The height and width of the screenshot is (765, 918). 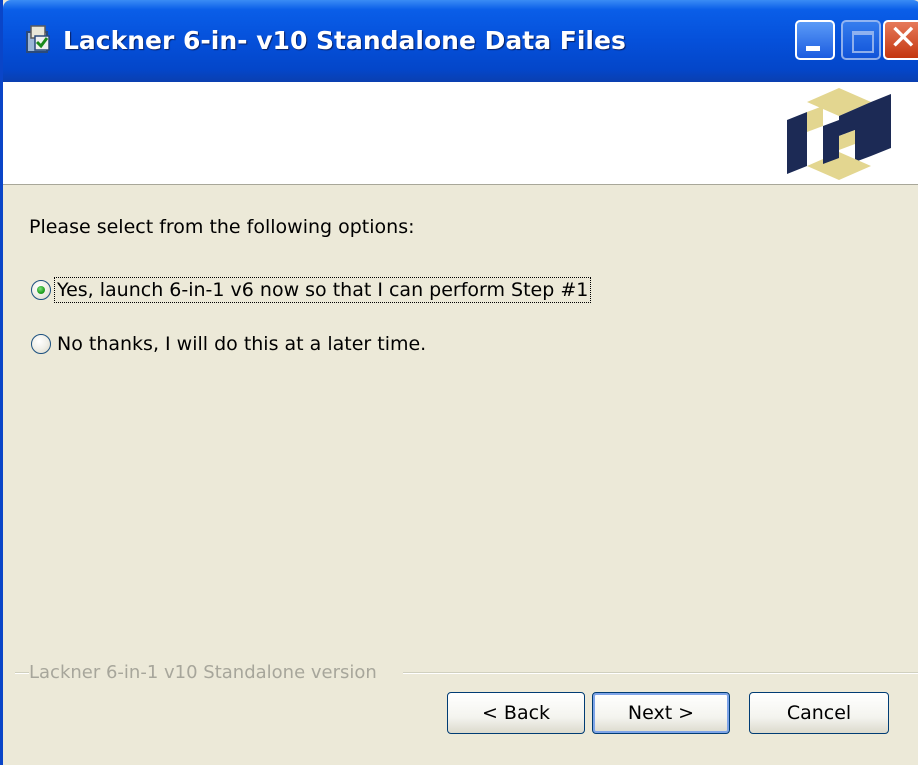 I want to click on maximize-button, so click(x=861, y=40).